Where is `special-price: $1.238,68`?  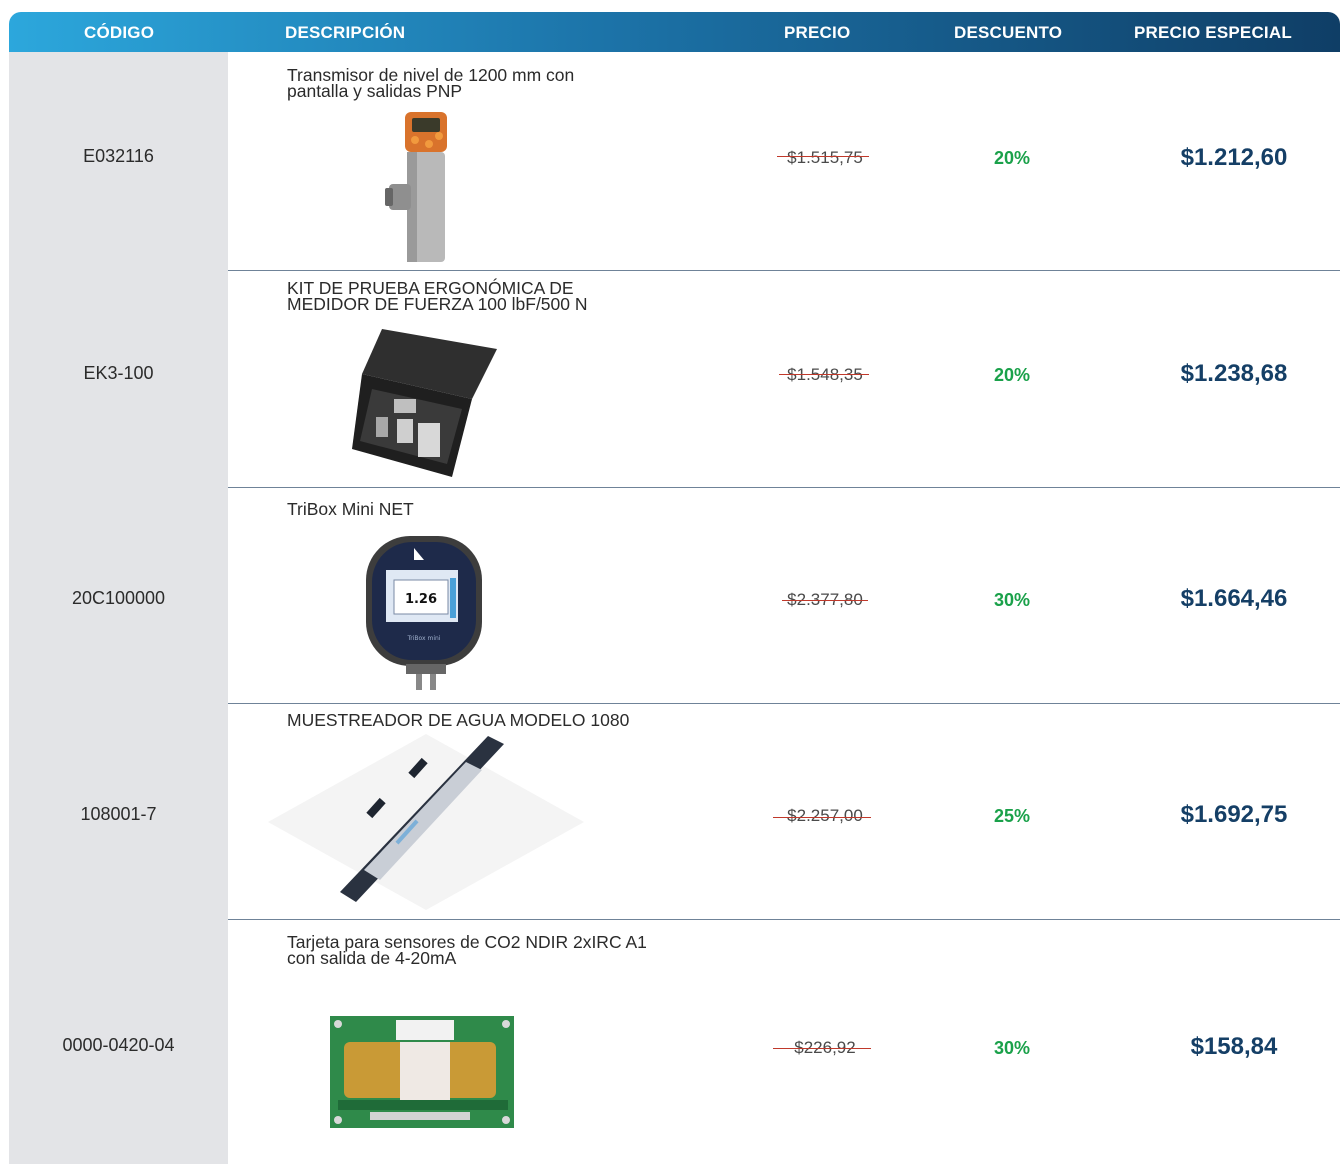
special-price: $1.238,68 is located at coordinates (1234, 373).